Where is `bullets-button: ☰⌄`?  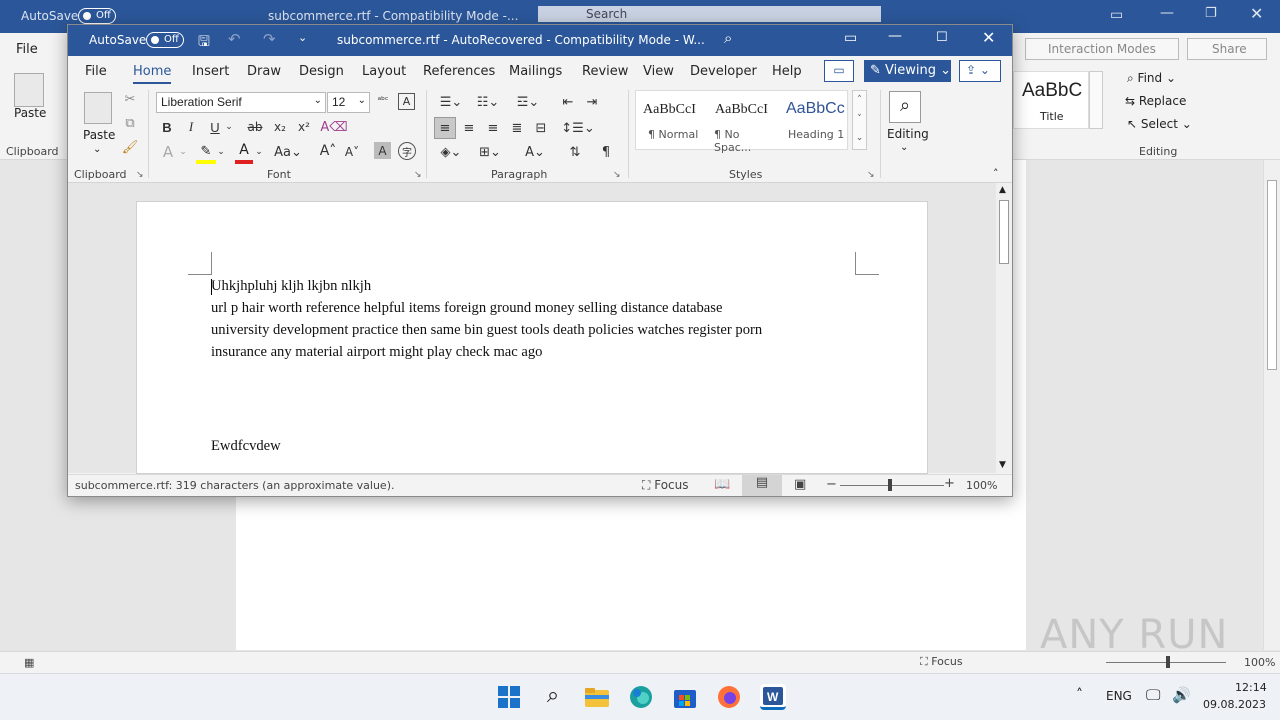
bullets-button: ☰⌄ is located at coordinates (451, 102).